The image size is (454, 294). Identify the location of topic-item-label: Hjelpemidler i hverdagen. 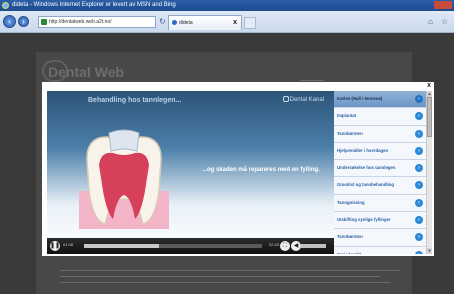
(363, 150).